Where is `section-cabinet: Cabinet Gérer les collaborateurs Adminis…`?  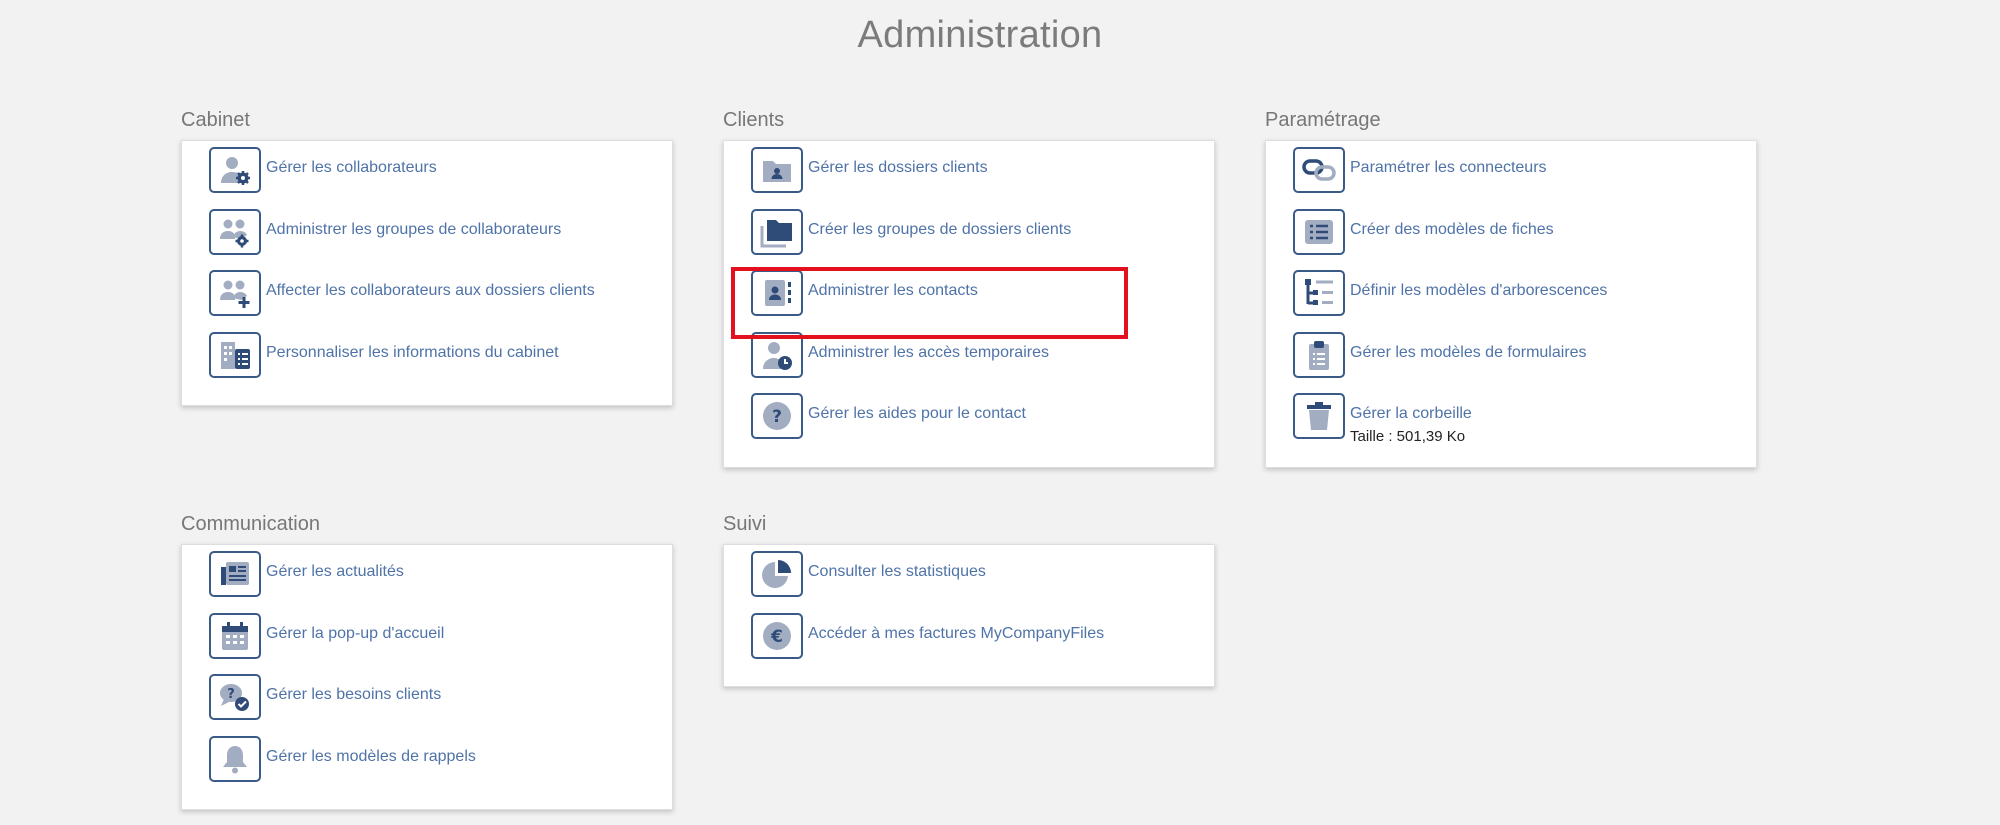
section-cabinet: Cabinet Gérer les collaborateurs Adminis… is located at coordinates (427, 258).